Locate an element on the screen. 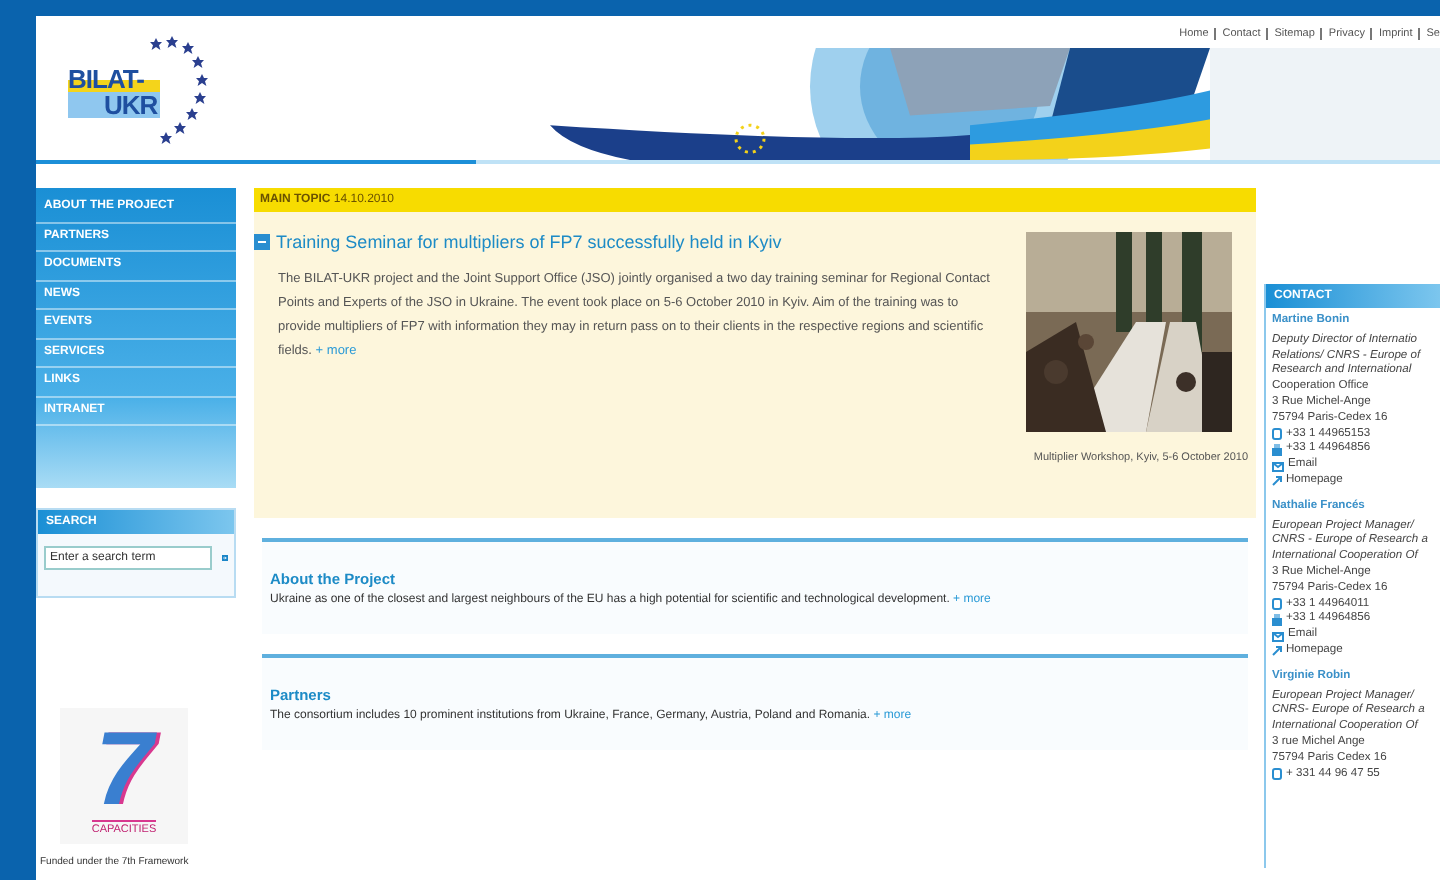 The height and width of the screenshot is (880, 1440). article-title: Training Seminar for multipliers of FP7 successfully held in Kyiv is located at coordinates (529, 242).